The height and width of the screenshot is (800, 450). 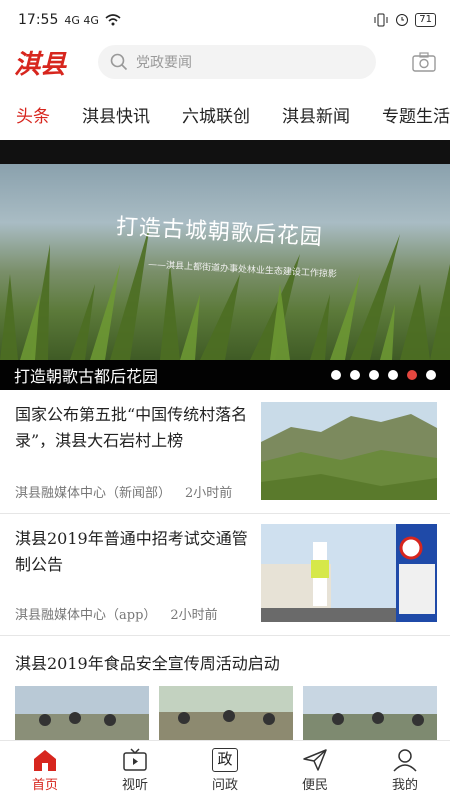 I want to click on nav-label: 我的, so click(x=404, y=785).